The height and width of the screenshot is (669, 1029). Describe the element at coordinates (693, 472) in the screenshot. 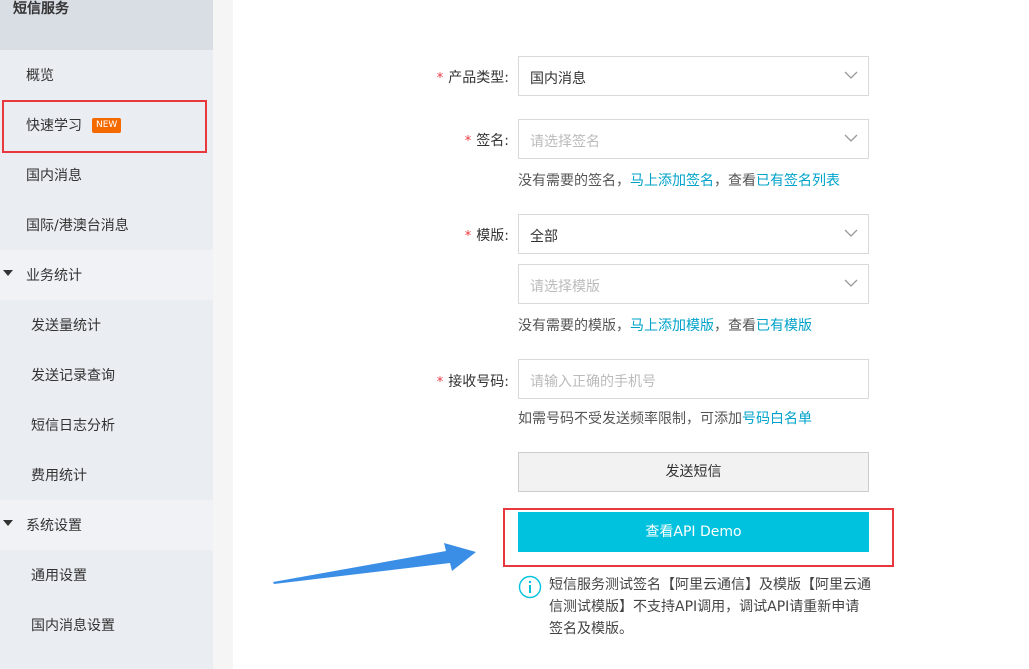

I see `send-sms-button: 发送短信` at that location.